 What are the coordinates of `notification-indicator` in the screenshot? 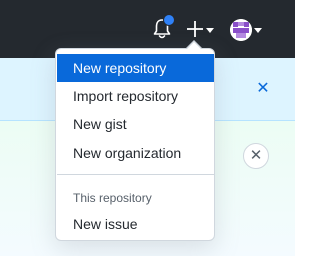 It's located at (169, 20).